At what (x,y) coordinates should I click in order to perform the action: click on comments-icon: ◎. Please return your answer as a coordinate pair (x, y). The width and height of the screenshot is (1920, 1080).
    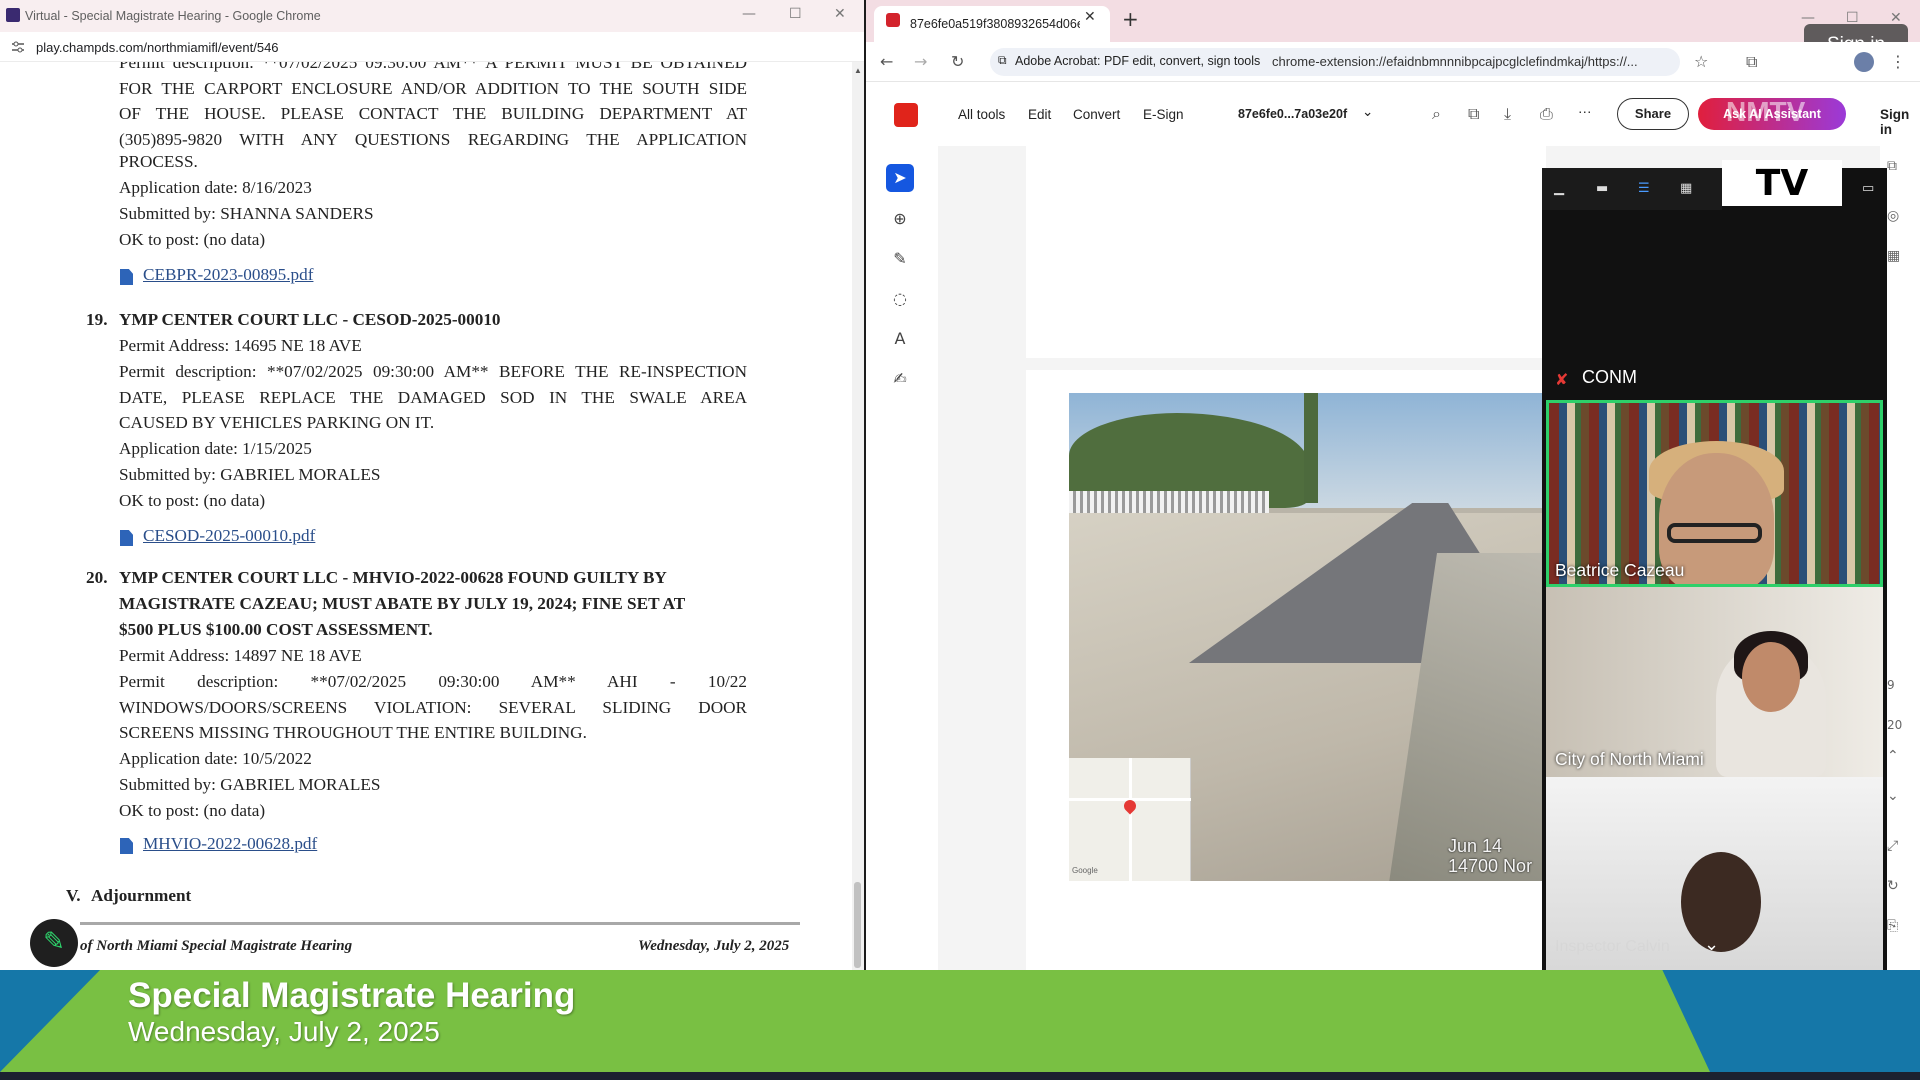
    Looking at the image, I should click on (1893, 216).